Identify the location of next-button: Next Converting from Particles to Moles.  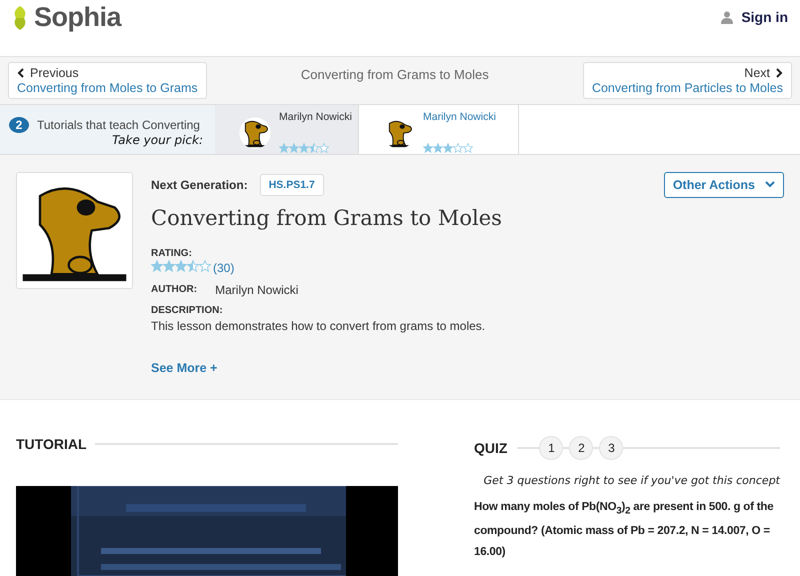
(687, 80).